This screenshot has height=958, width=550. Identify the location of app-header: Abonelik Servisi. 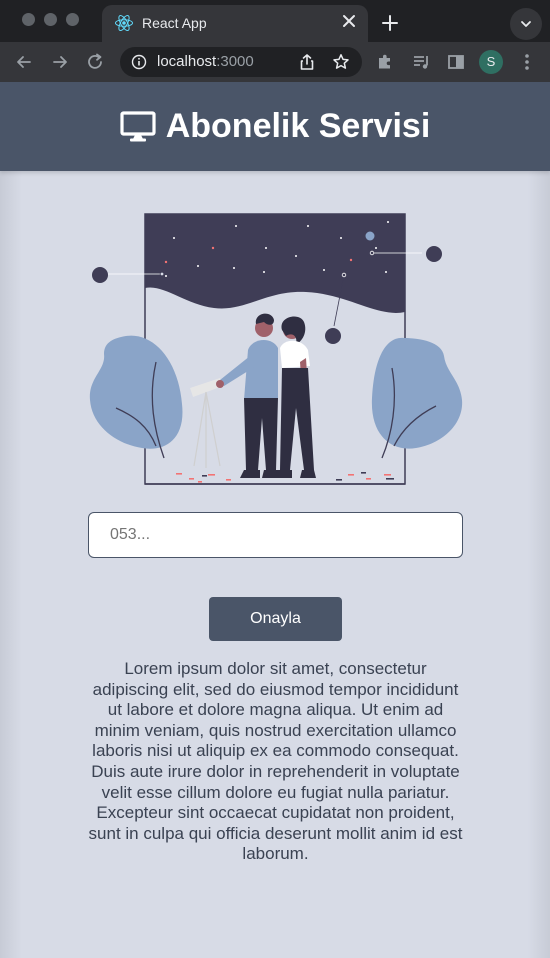
(275, 126).